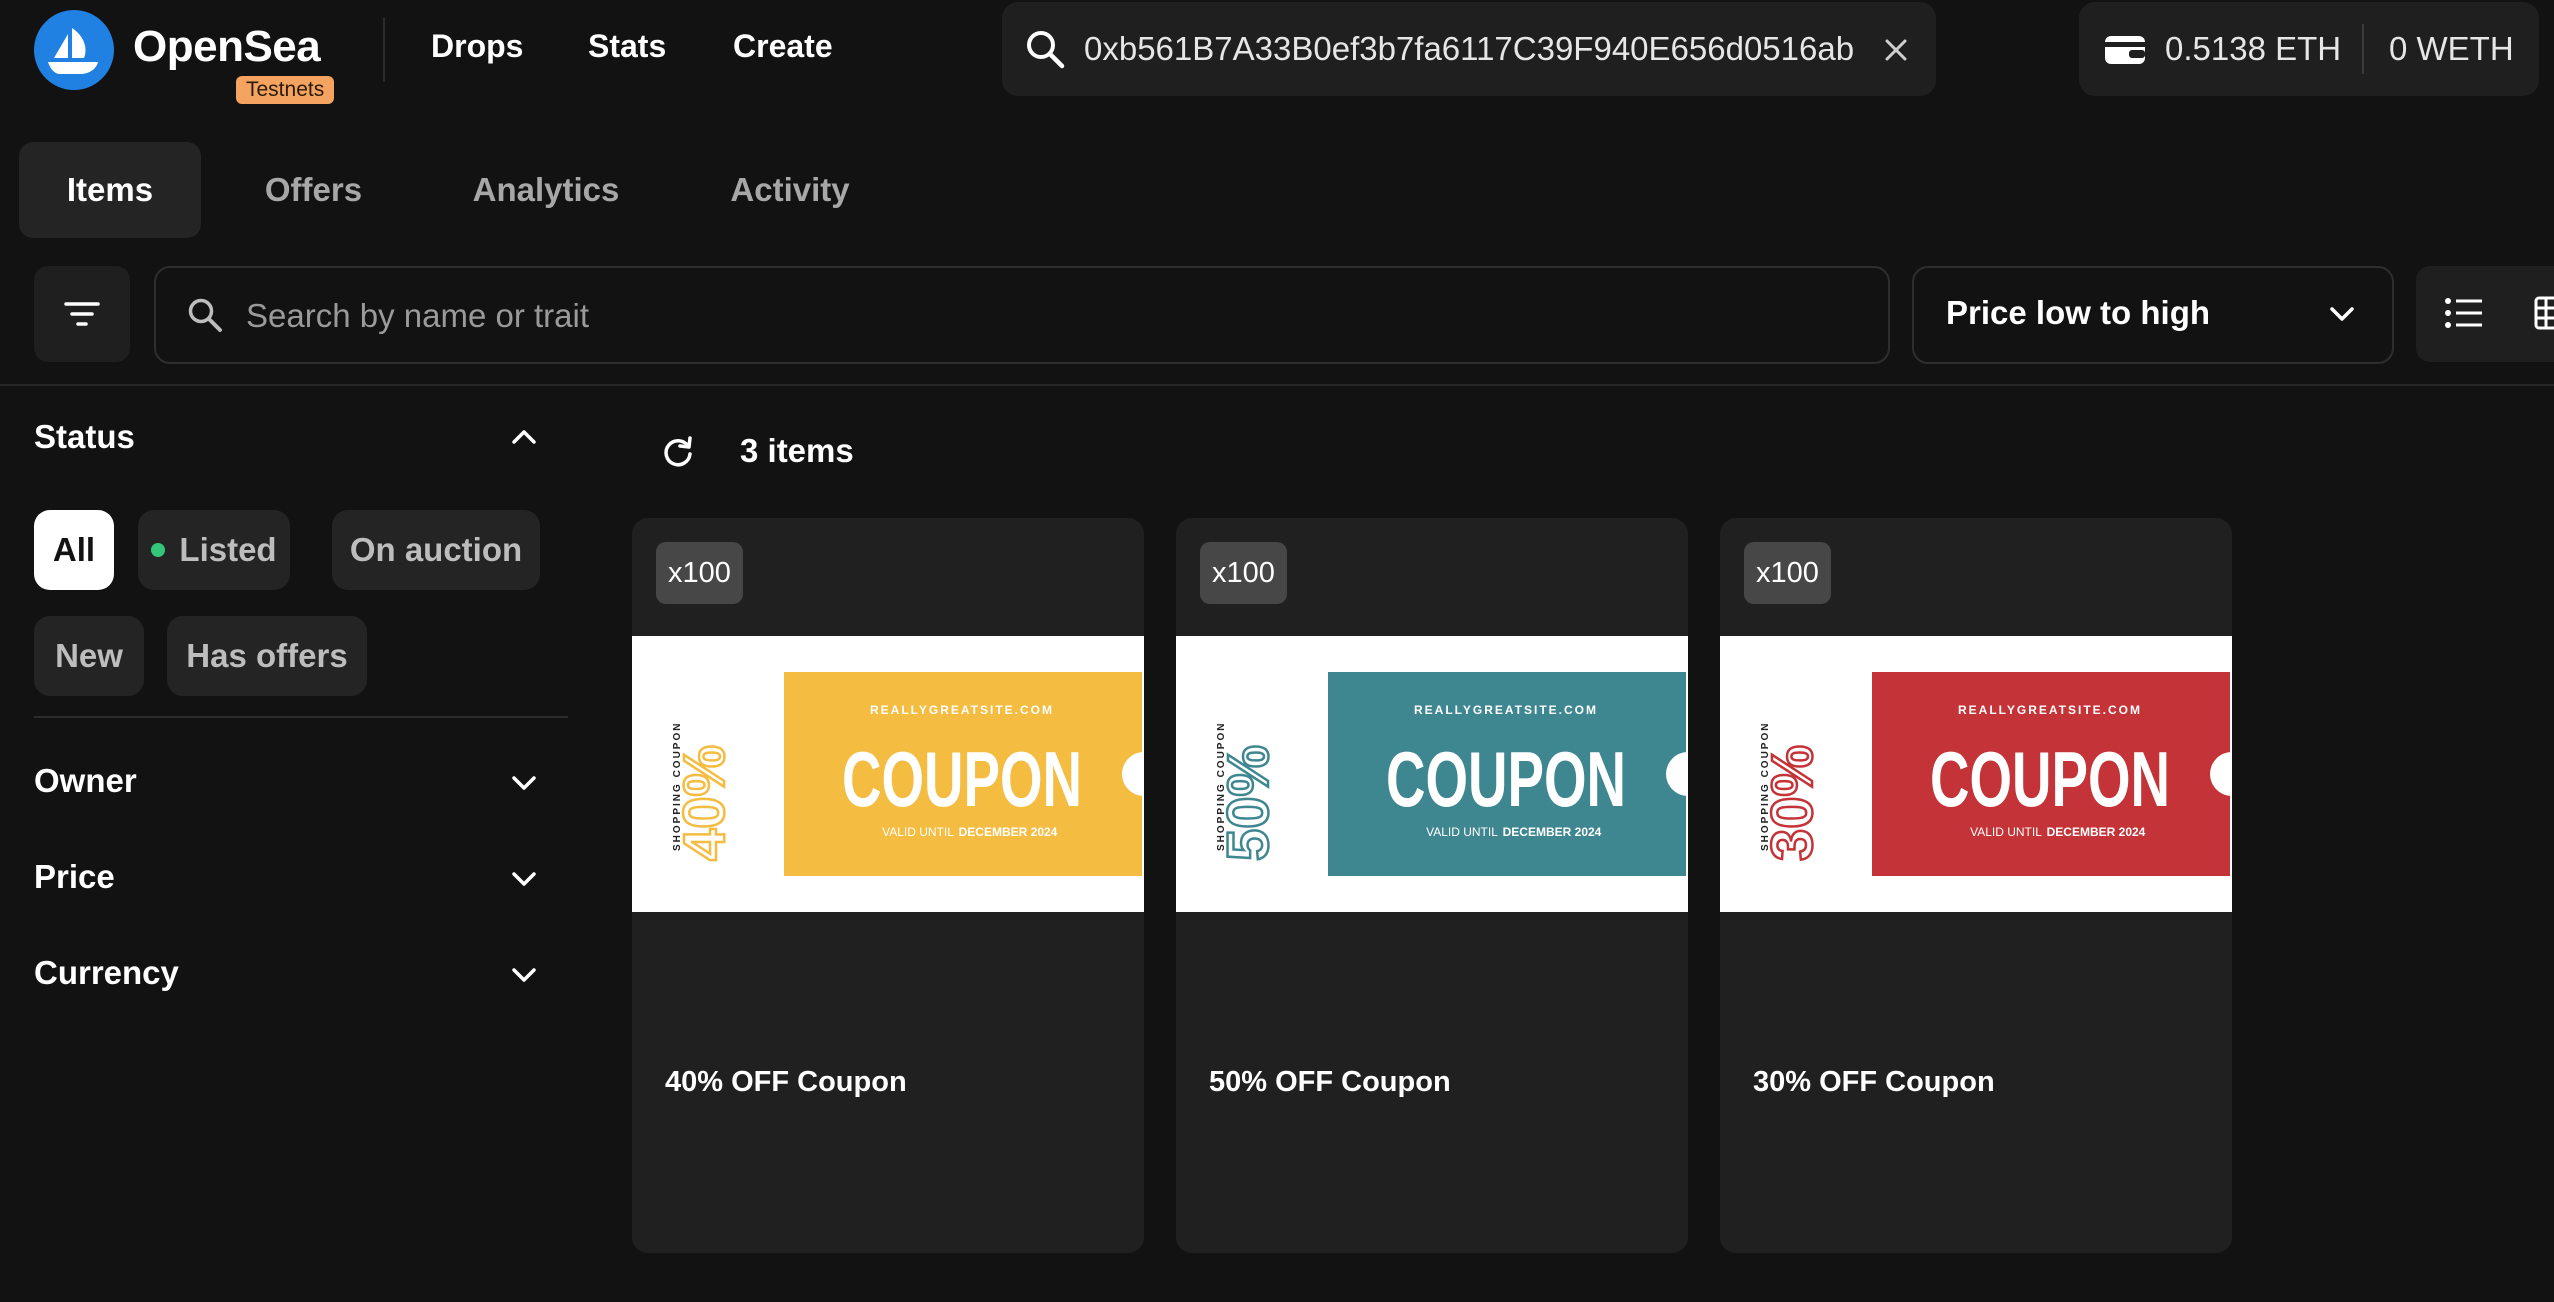 The height and width of the screenshot is (1302, 2554). Describe the element at coordinates (84, 437) in the screenshot. I see `status-filter-title: Status` at that location.